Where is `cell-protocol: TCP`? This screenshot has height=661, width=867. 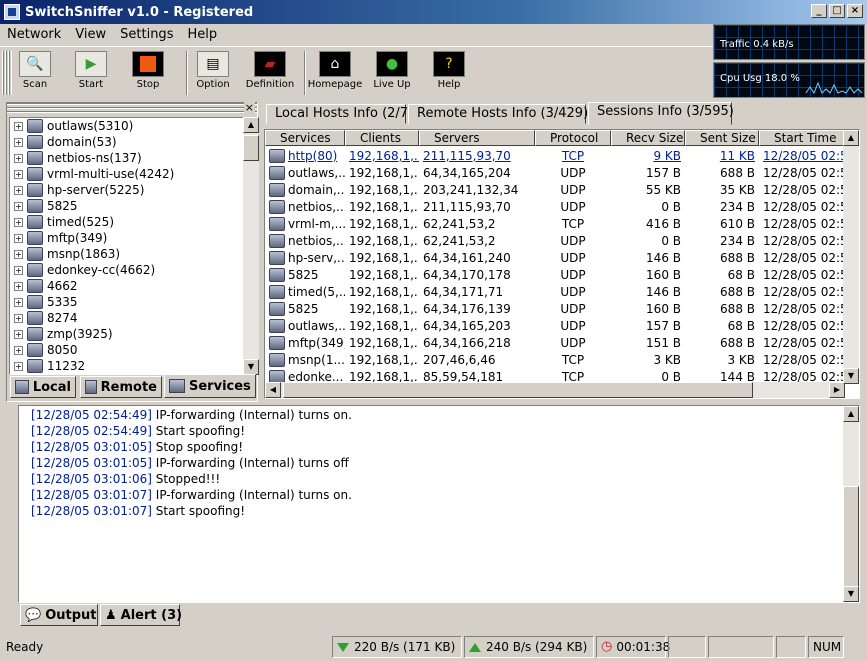 cell-protocol: TCP is located at coordinates (573, 359).